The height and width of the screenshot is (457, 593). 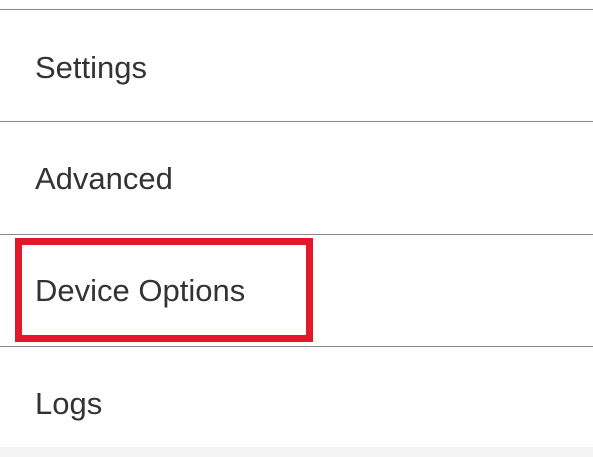 I want to click on menu-item-label: Logs, so click(x=69, y=403).